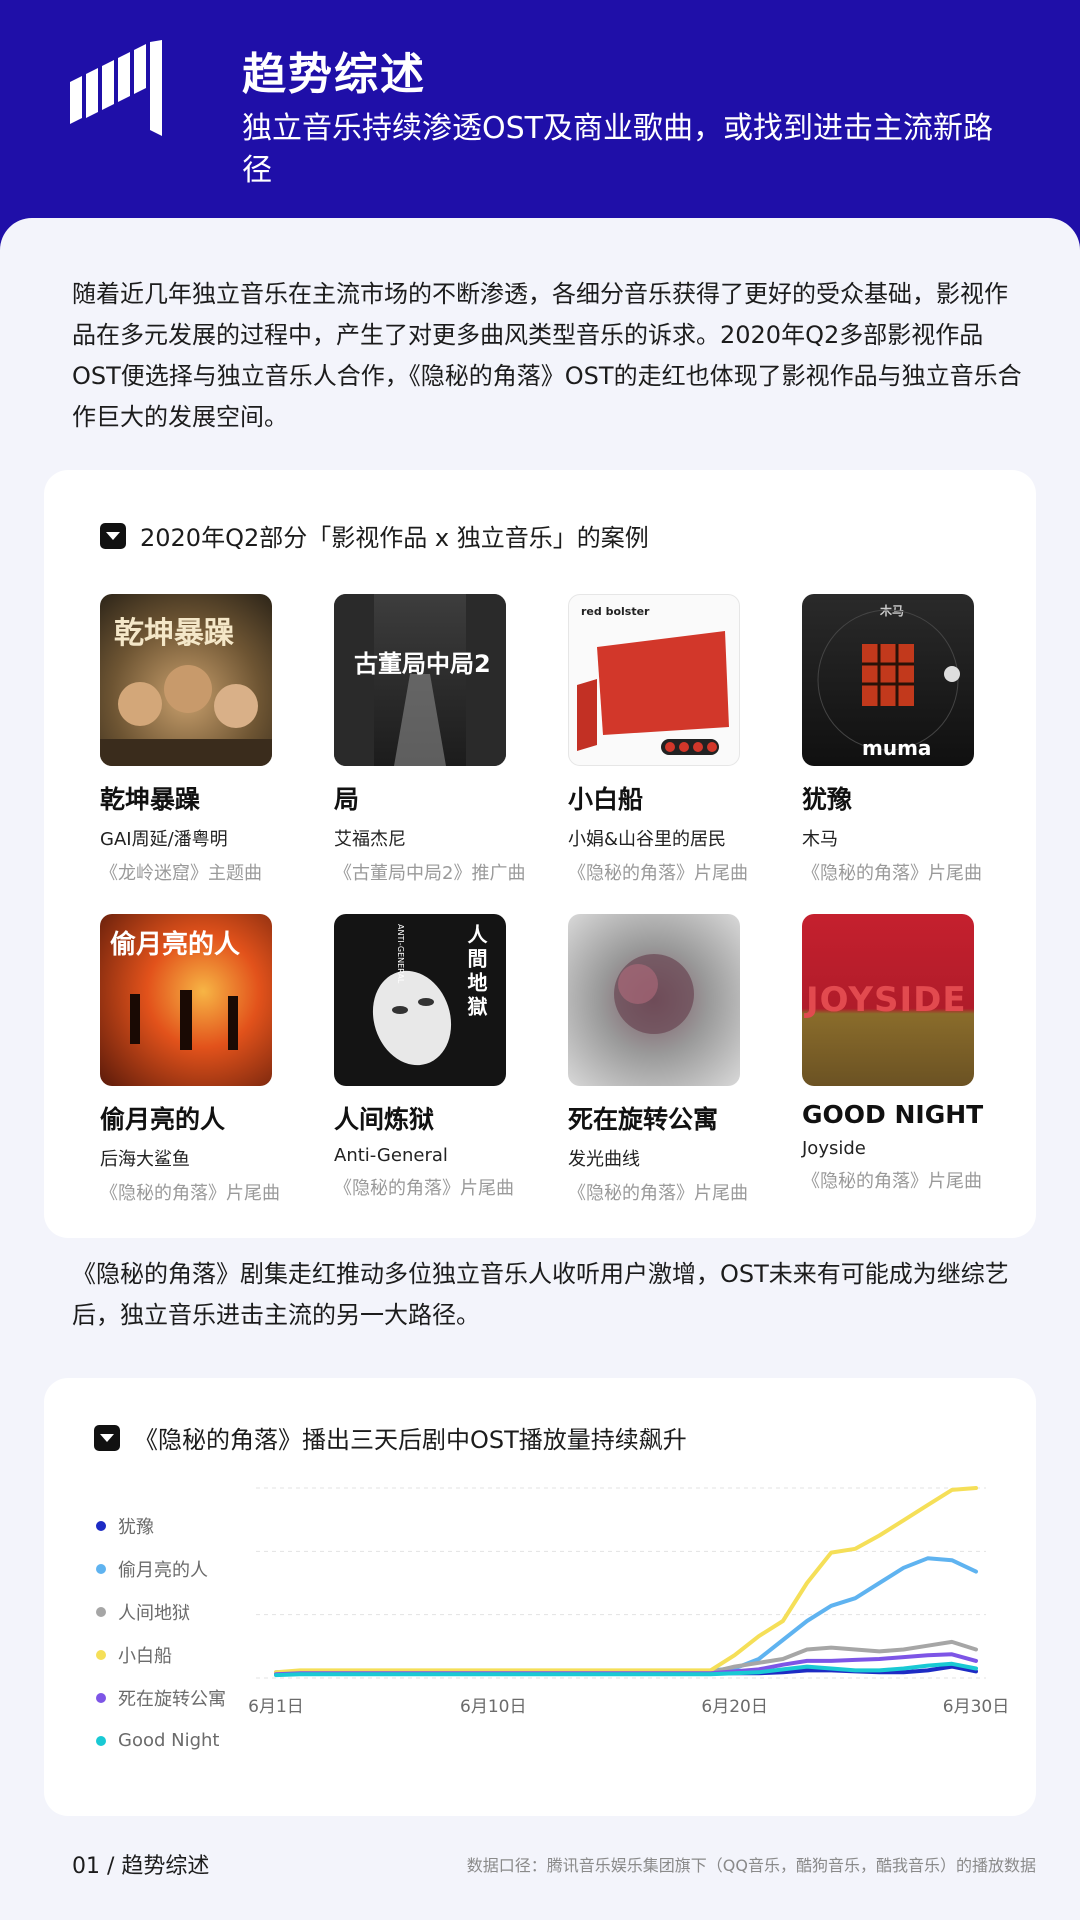  Describe the element at coordinates (643, 1119) in the screenshot. I see `album-title: 死在旋转公寓` at that location.